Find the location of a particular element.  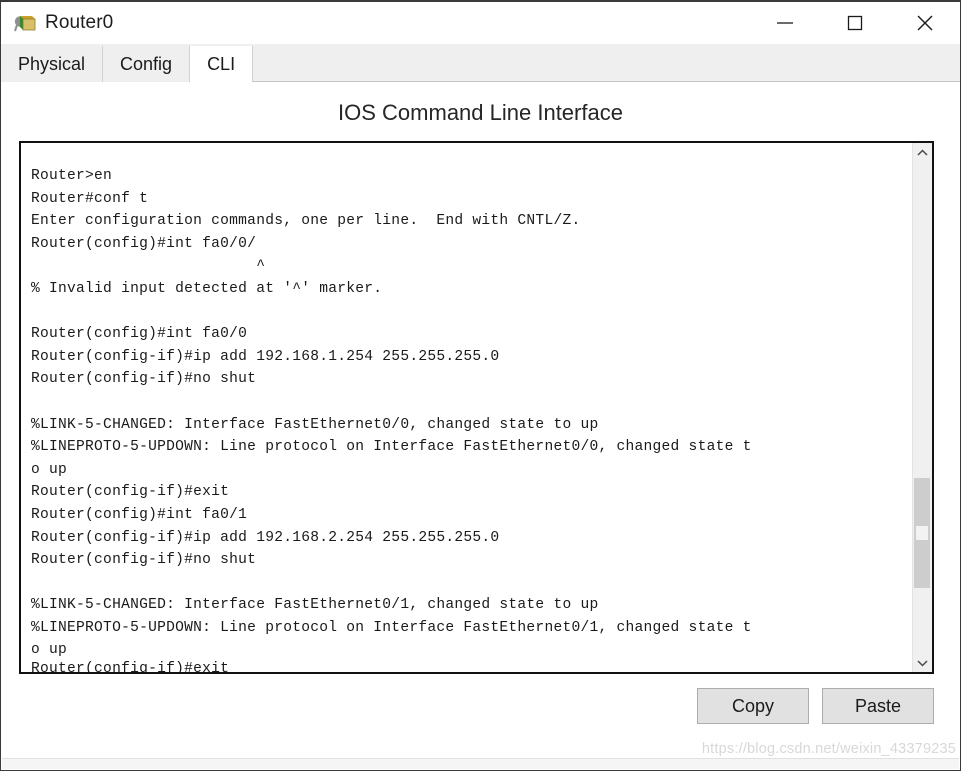

scrollbar-thumb-grip is located at coordinates (922, 533).